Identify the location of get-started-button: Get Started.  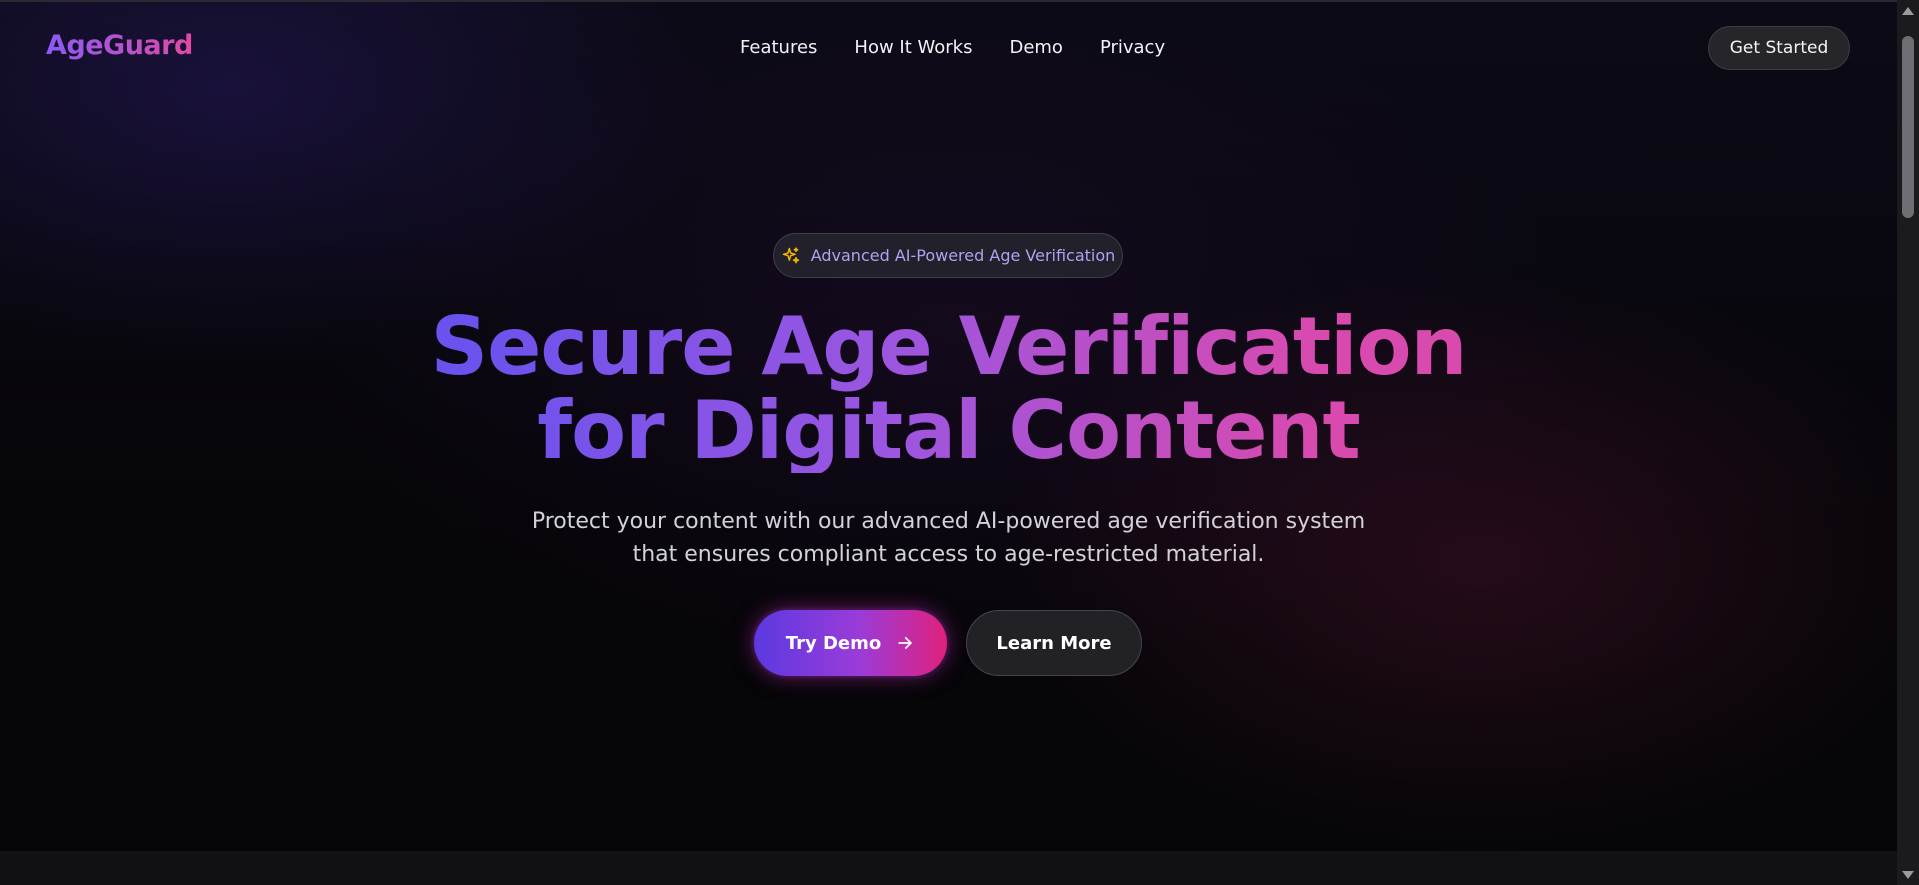
(1779, 48).